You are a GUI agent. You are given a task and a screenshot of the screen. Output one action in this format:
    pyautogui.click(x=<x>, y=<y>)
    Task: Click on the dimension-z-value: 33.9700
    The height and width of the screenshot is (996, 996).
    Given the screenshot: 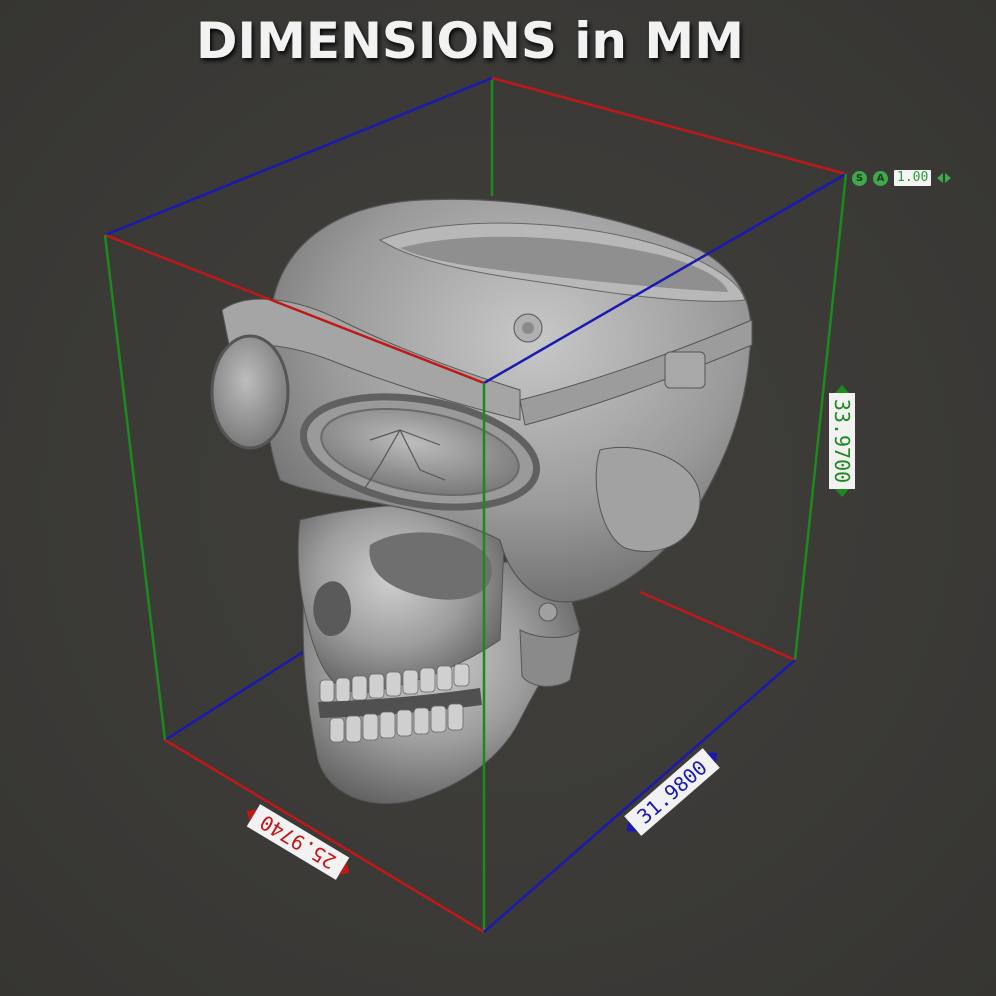 What is the action you would take?
    pyautogui.click(x=842, y=441)
    